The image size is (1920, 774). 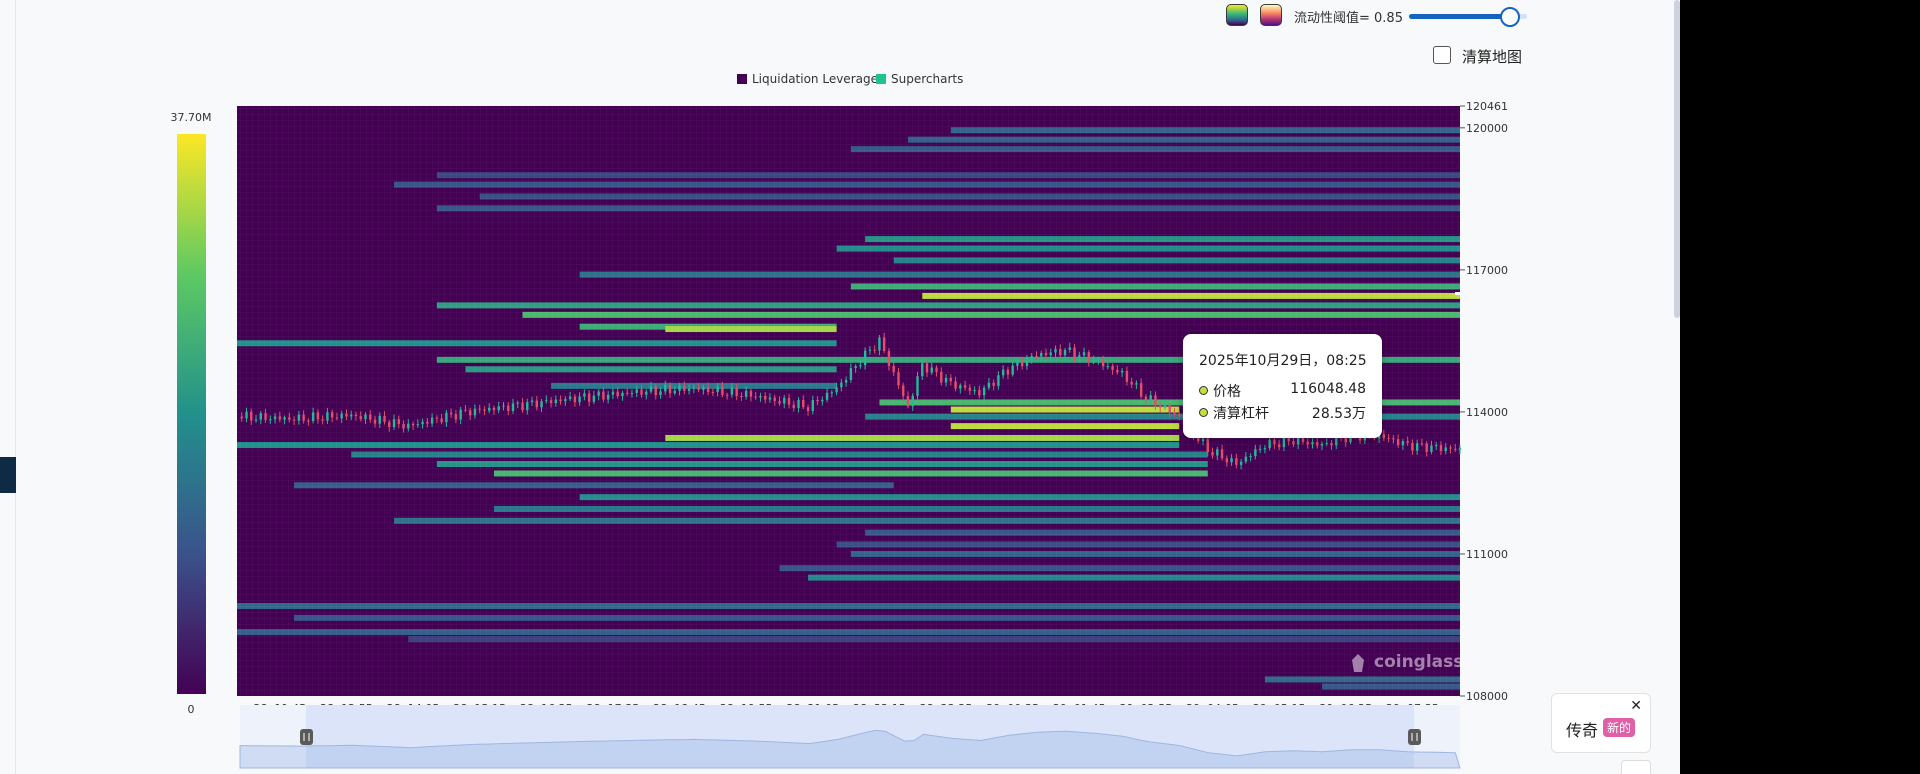 What do you see at coordinates (815, 79) in the screenshot?
I see `legend-label-liquidation: Liquidation Leverage` at bounding box center [815, 79].